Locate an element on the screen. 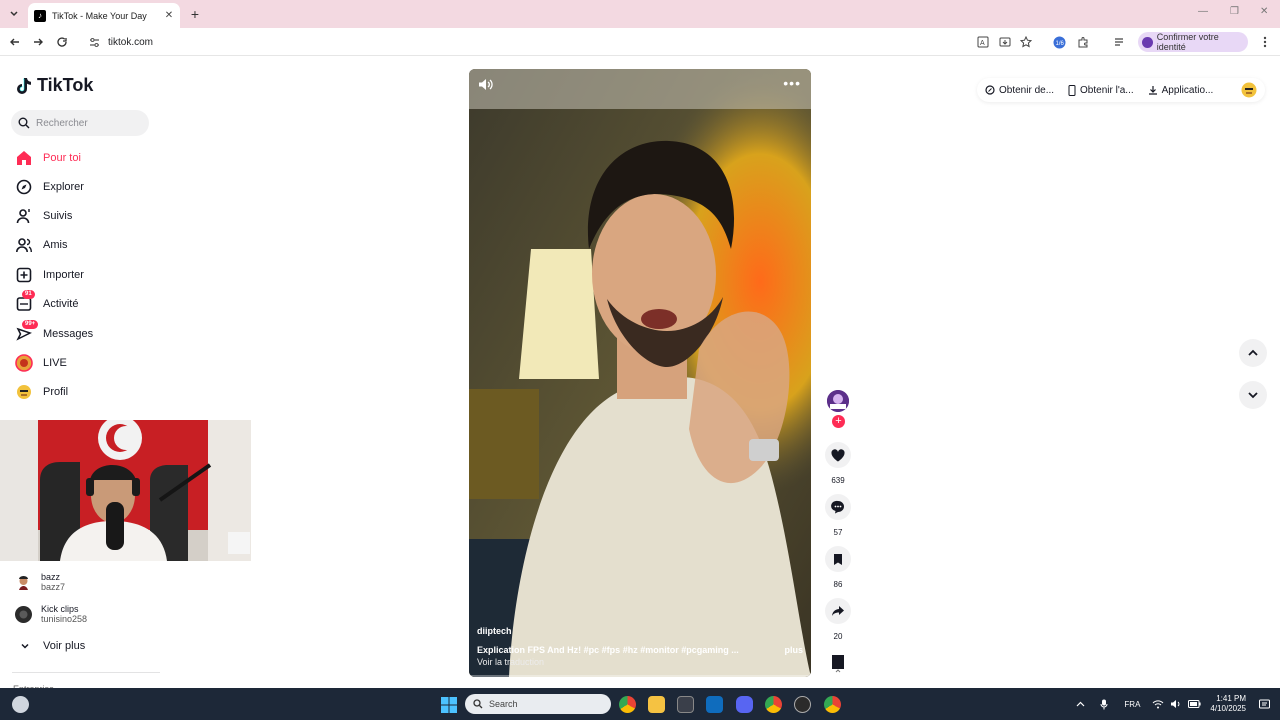 The image size is (1280, 720). video-translate-link: Voir la traduction is located at coordinates (640, 662).